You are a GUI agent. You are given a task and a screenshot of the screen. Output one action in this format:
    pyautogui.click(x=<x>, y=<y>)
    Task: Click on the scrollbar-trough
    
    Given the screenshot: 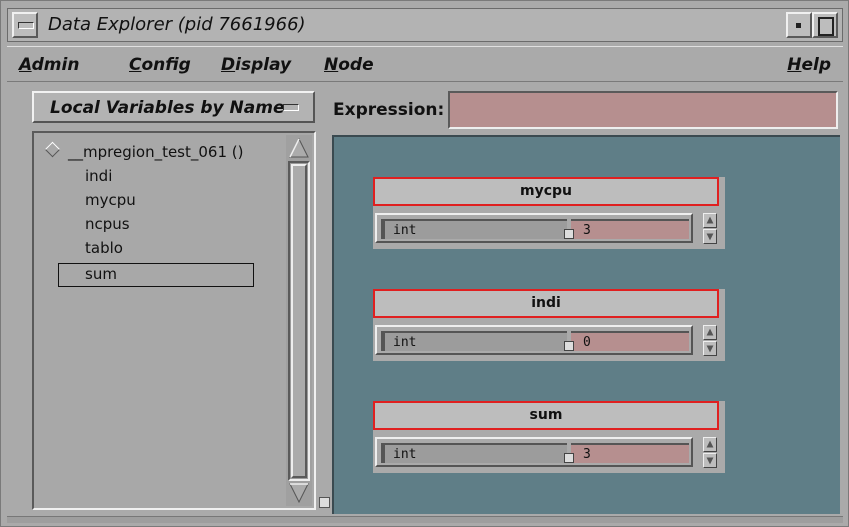 What is the action you would take?
    pyautogui.click(x=299, y=321)
    